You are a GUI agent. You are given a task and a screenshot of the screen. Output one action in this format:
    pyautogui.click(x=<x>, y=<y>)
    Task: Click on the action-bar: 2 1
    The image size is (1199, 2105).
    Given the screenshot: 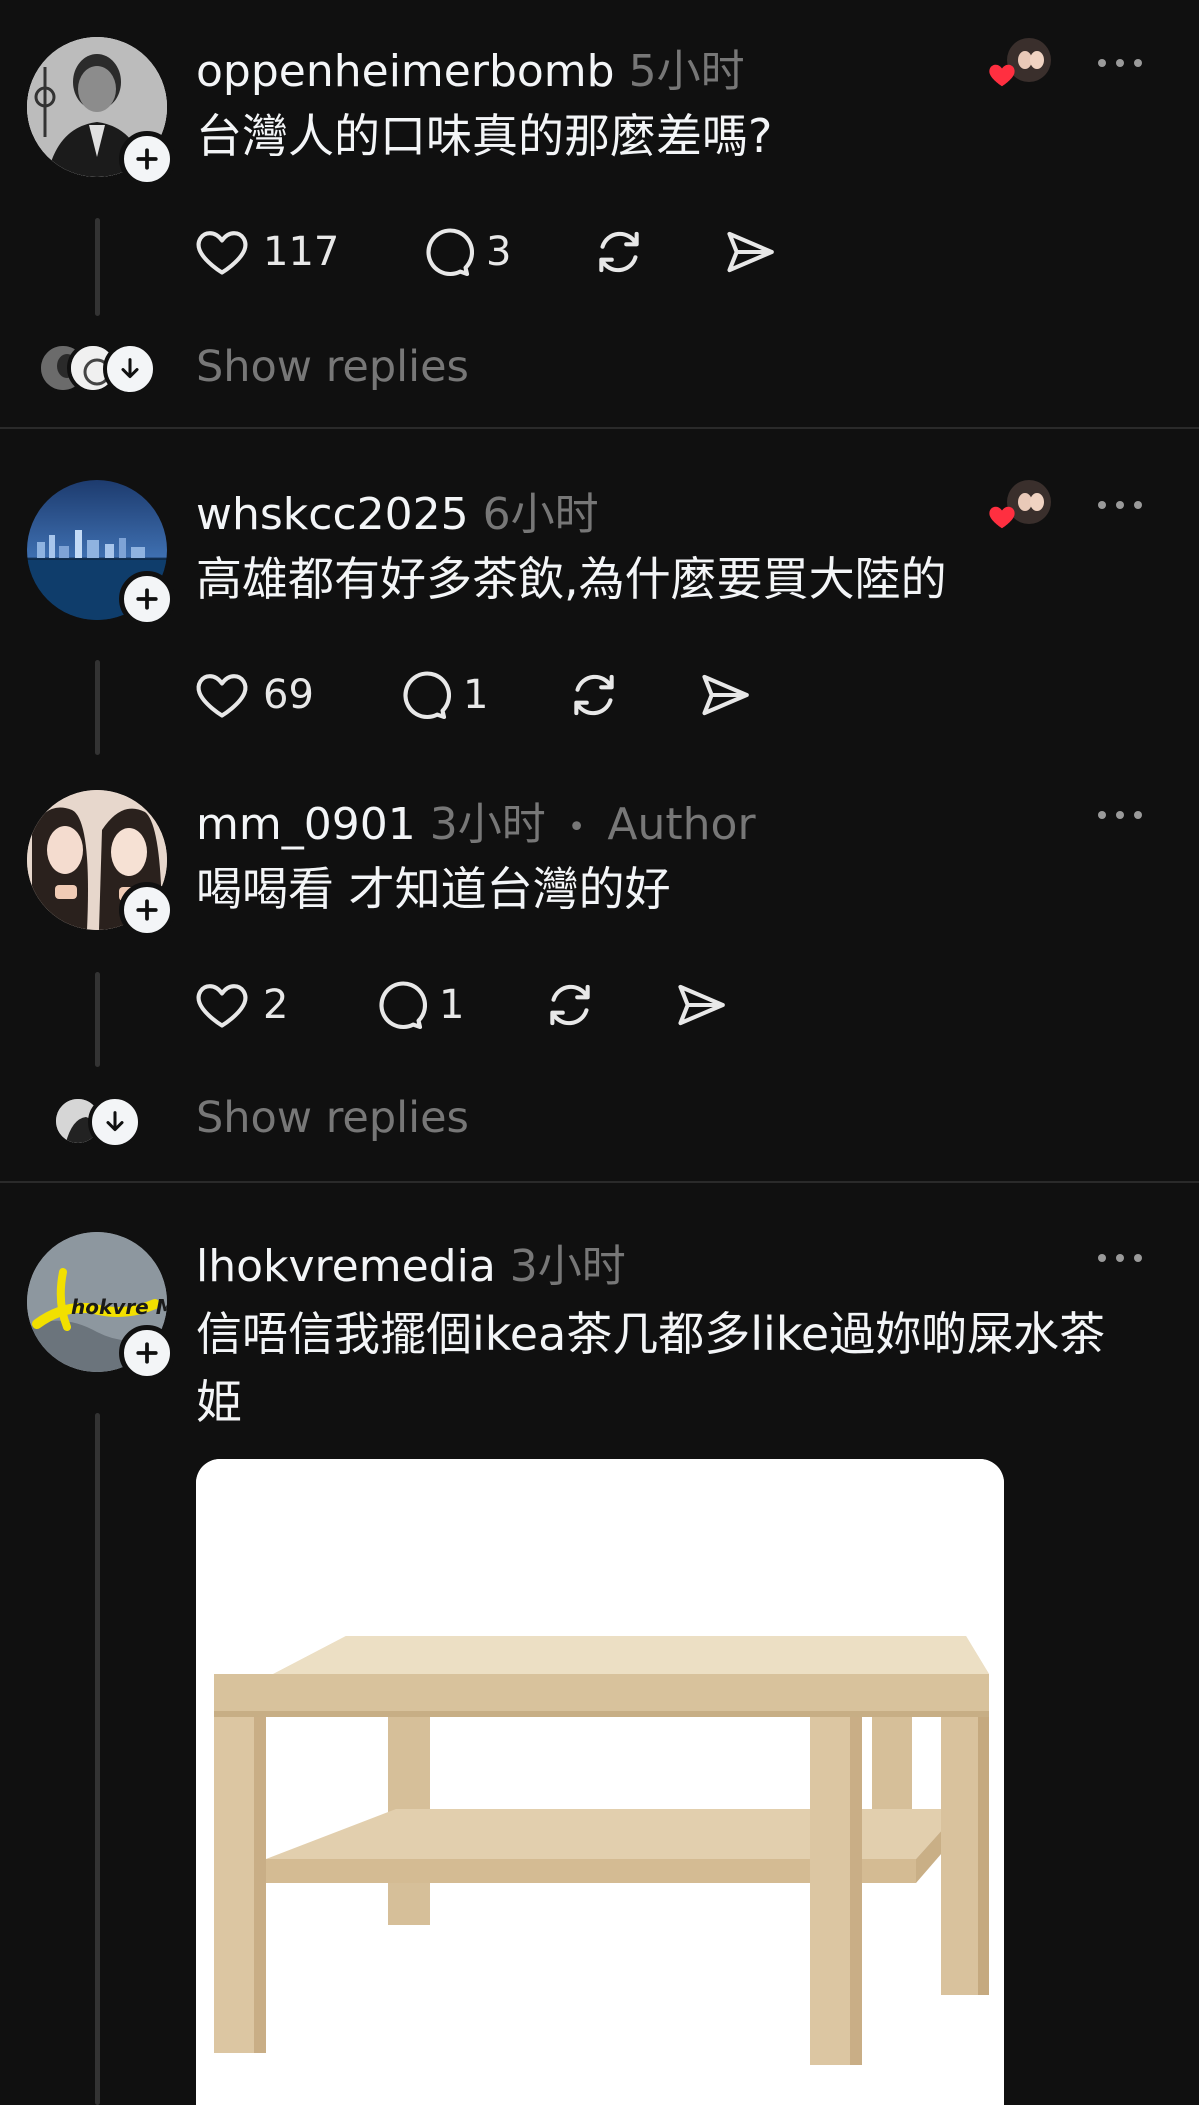 What is the action you would take?
    pyautogui.click(x=461, y=1005)
    